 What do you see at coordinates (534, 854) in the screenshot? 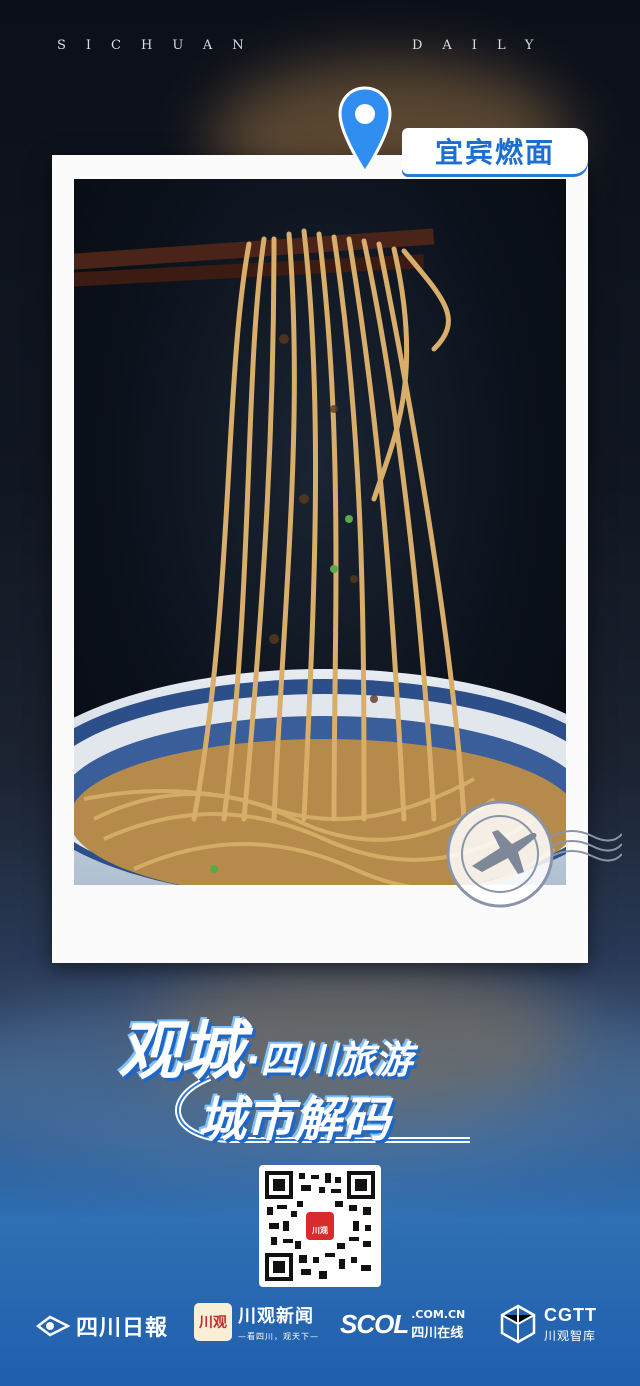
I see `airplane-postmark-icon` at bounding box center [534, 854].